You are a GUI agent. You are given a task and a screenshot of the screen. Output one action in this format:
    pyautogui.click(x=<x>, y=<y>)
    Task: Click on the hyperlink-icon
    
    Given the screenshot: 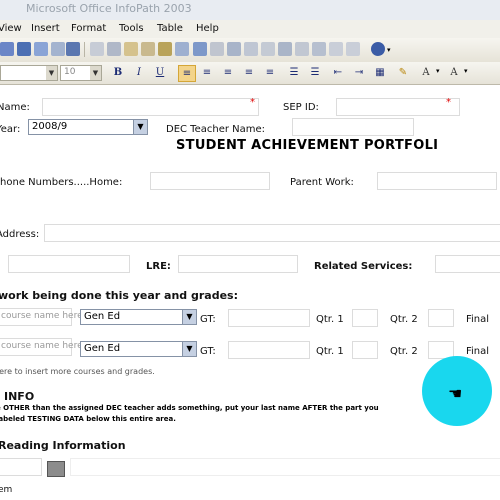 What is the action you would take?
    pyautogui.click(x=217, y=49)
    